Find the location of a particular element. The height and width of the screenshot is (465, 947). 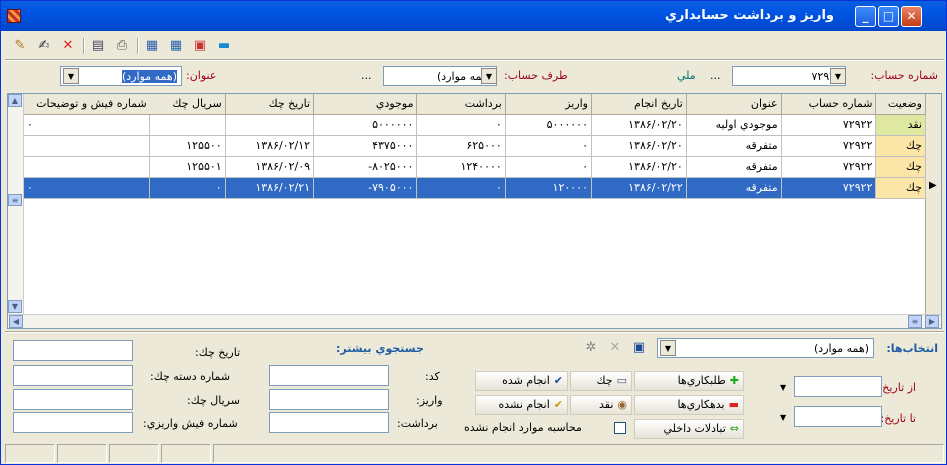

edit-icon: ✍ is located at coordinates (44, 46).